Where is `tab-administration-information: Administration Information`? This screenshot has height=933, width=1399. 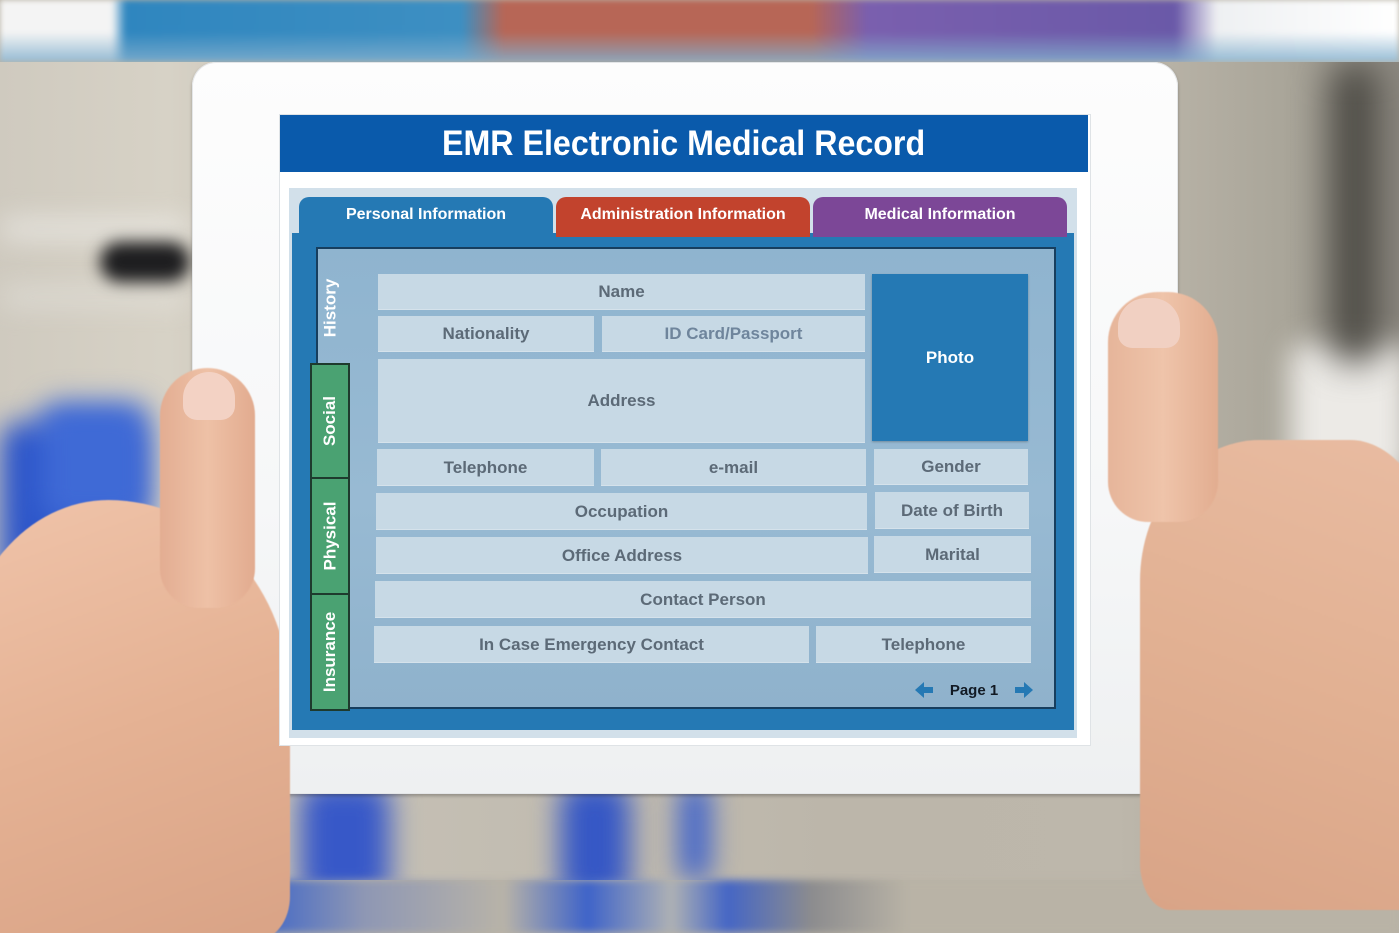 tab-administration-information: Administration Information is located at coordinates (683, 217).